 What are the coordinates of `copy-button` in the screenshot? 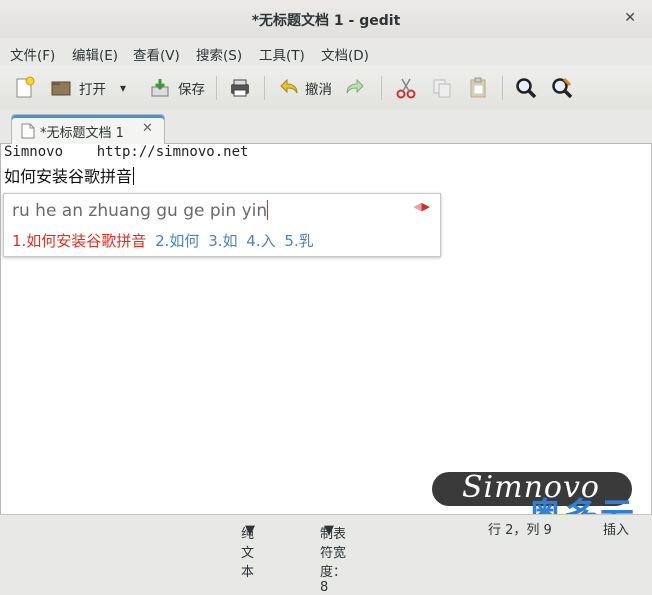 It's located at (442, 88).